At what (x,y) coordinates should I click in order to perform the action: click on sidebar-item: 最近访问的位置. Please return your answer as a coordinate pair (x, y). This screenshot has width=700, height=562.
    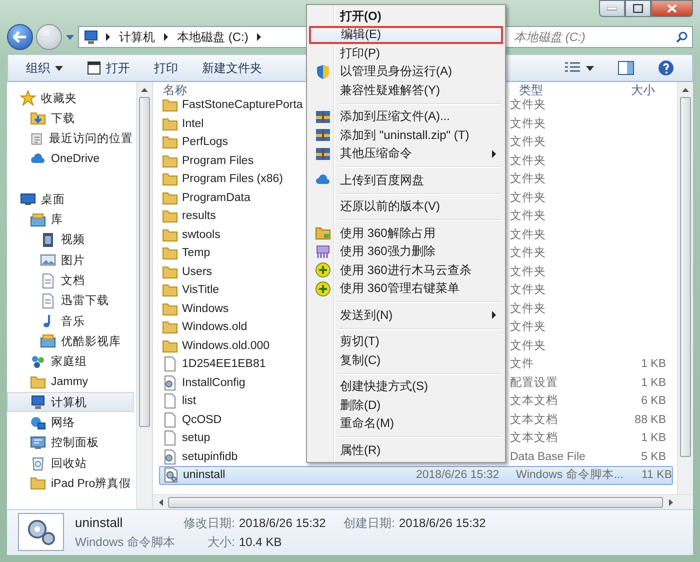
    Looking at the image, I should click on (70, 138).